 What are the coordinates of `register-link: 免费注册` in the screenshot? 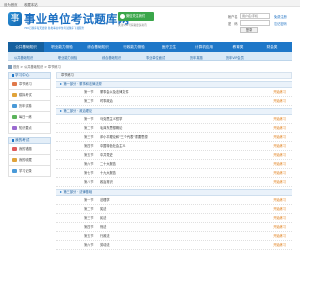 It's located at (280, 16).